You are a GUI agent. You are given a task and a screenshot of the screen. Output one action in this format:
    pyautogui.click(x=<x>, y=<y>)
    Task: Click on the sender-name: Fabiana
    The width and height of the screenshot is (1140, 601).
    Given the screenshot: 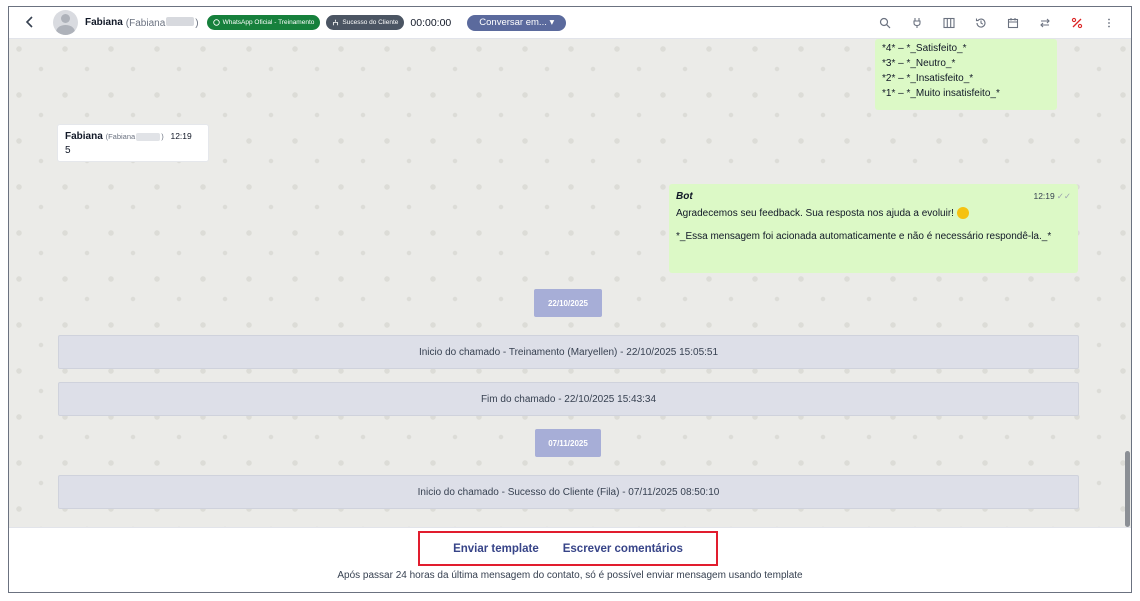 What is the action you would take?
    pyautogui.click(x=84, y=136)
    